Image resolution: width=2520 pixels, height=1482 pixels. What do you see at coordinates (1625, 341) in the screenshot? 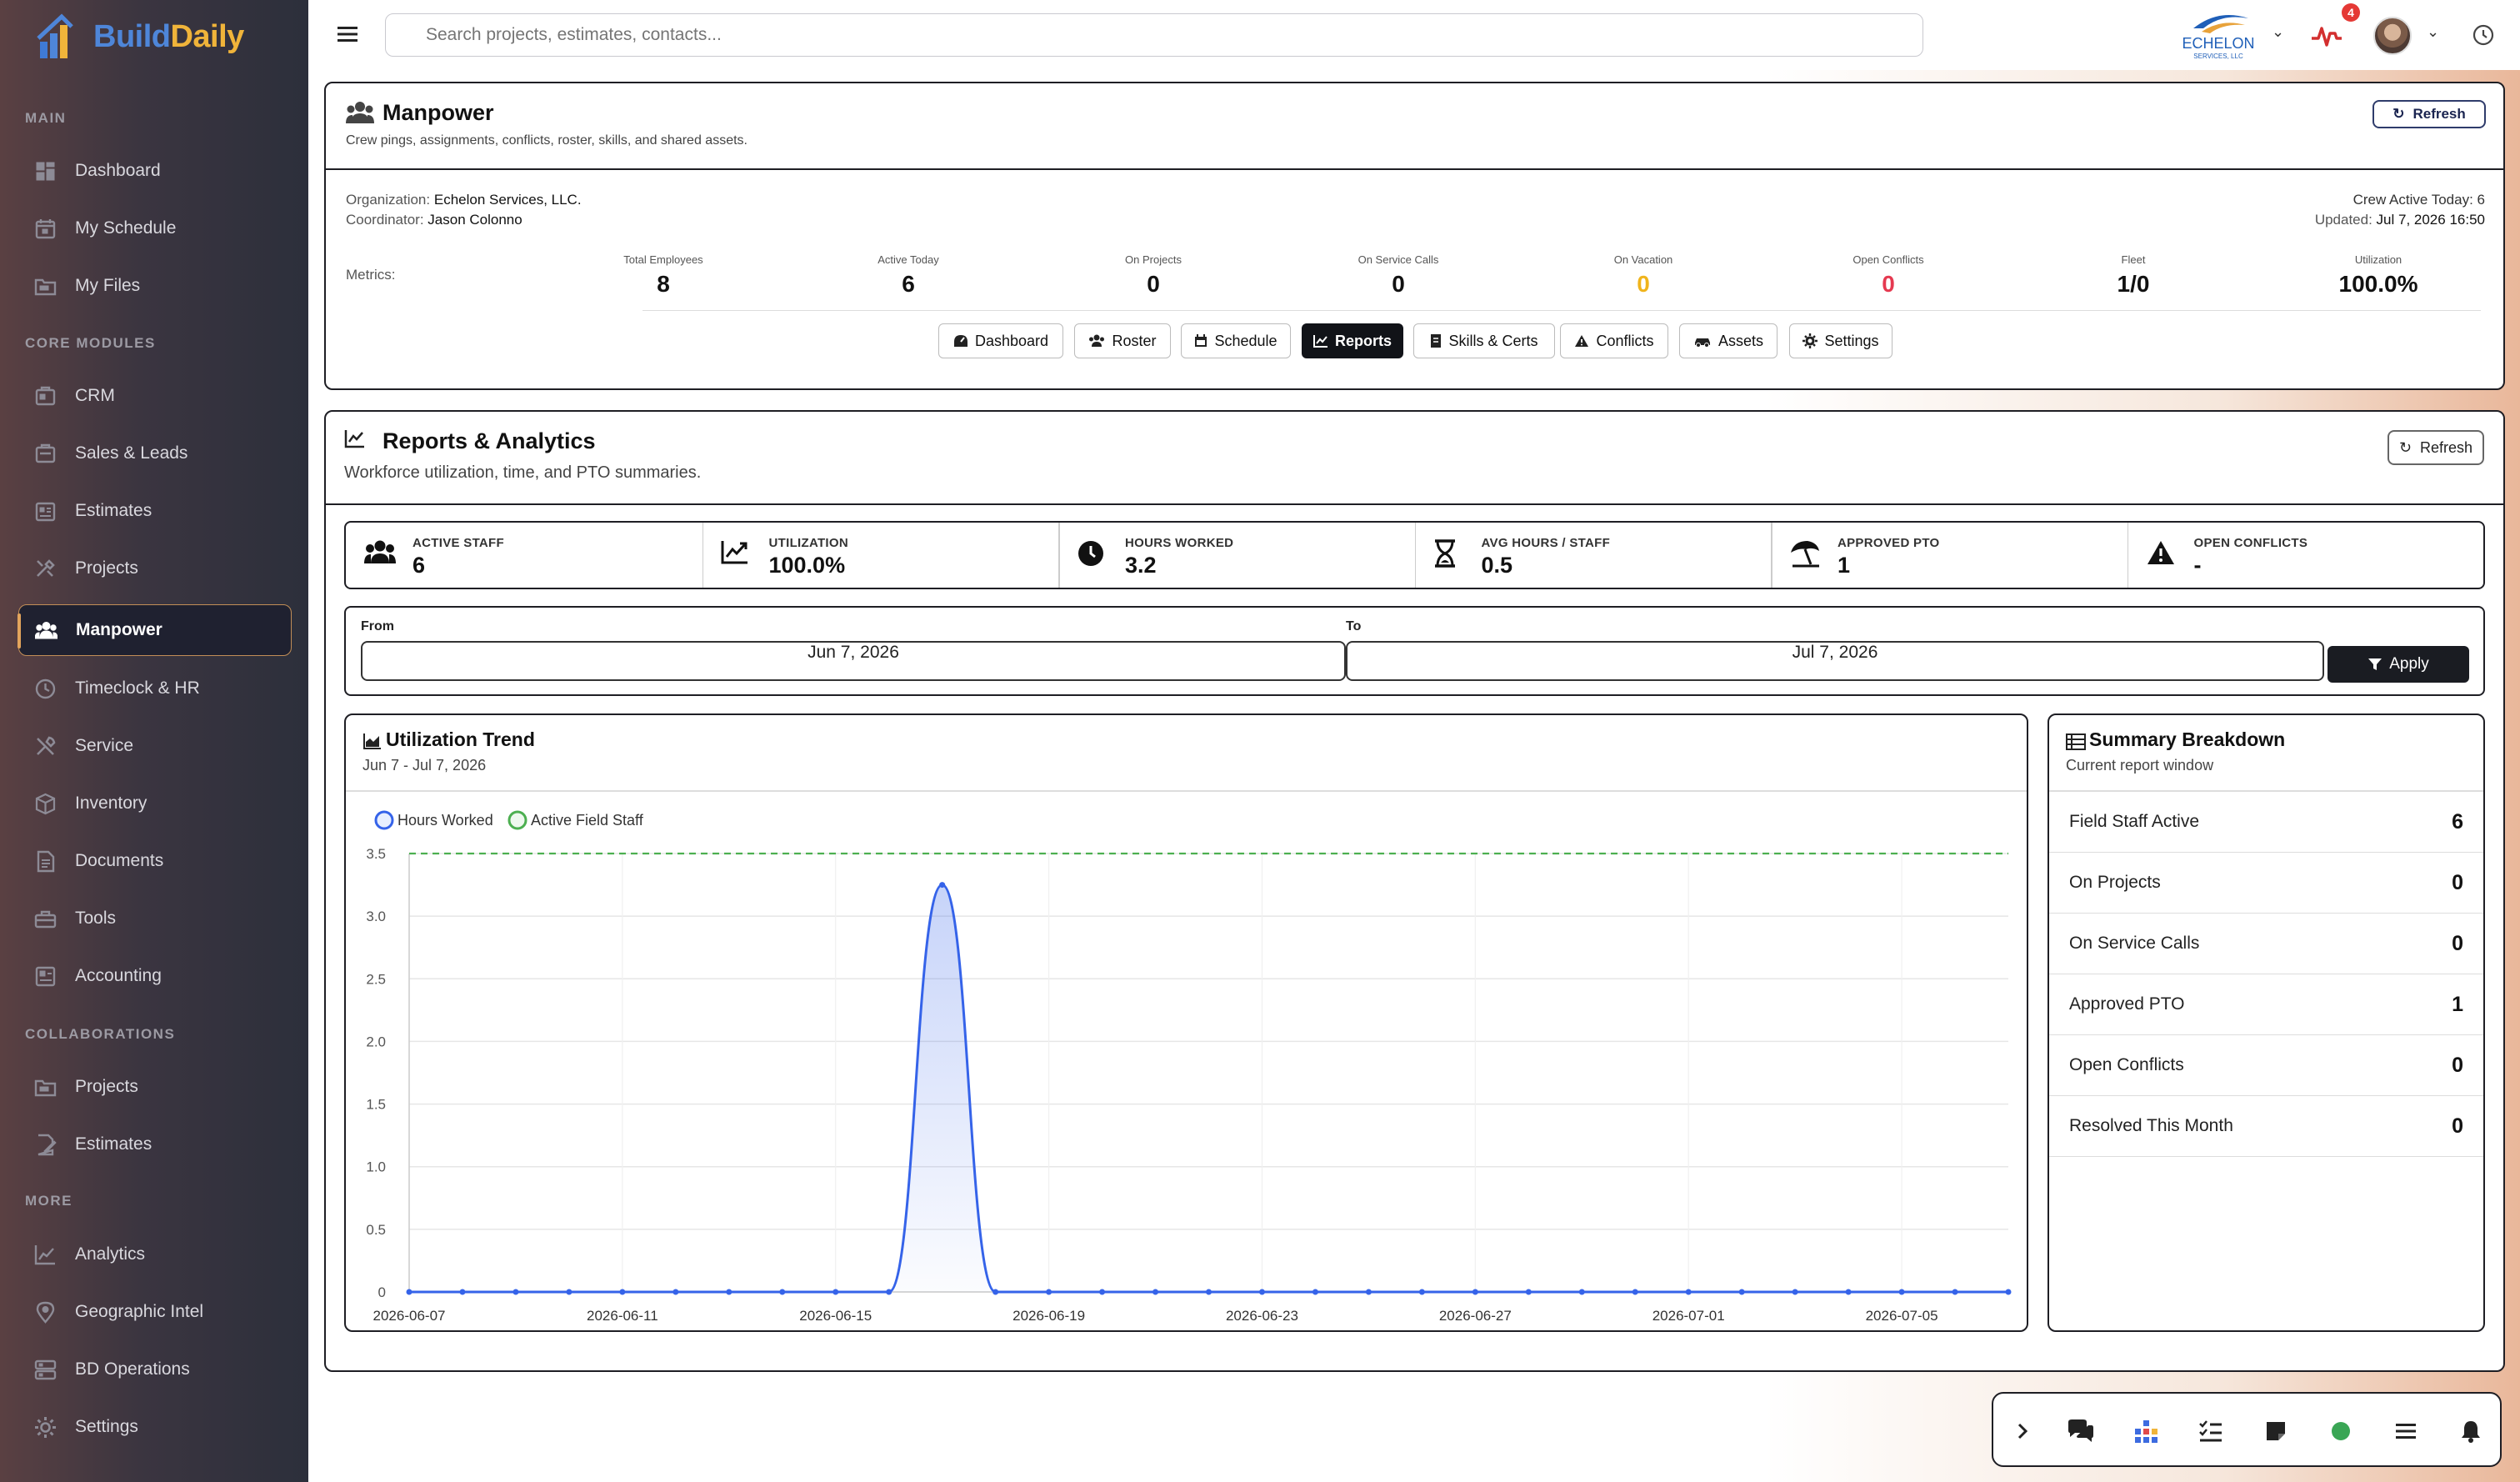
I see `tab-label: Conflicts` at bounding box center [1625, 341].